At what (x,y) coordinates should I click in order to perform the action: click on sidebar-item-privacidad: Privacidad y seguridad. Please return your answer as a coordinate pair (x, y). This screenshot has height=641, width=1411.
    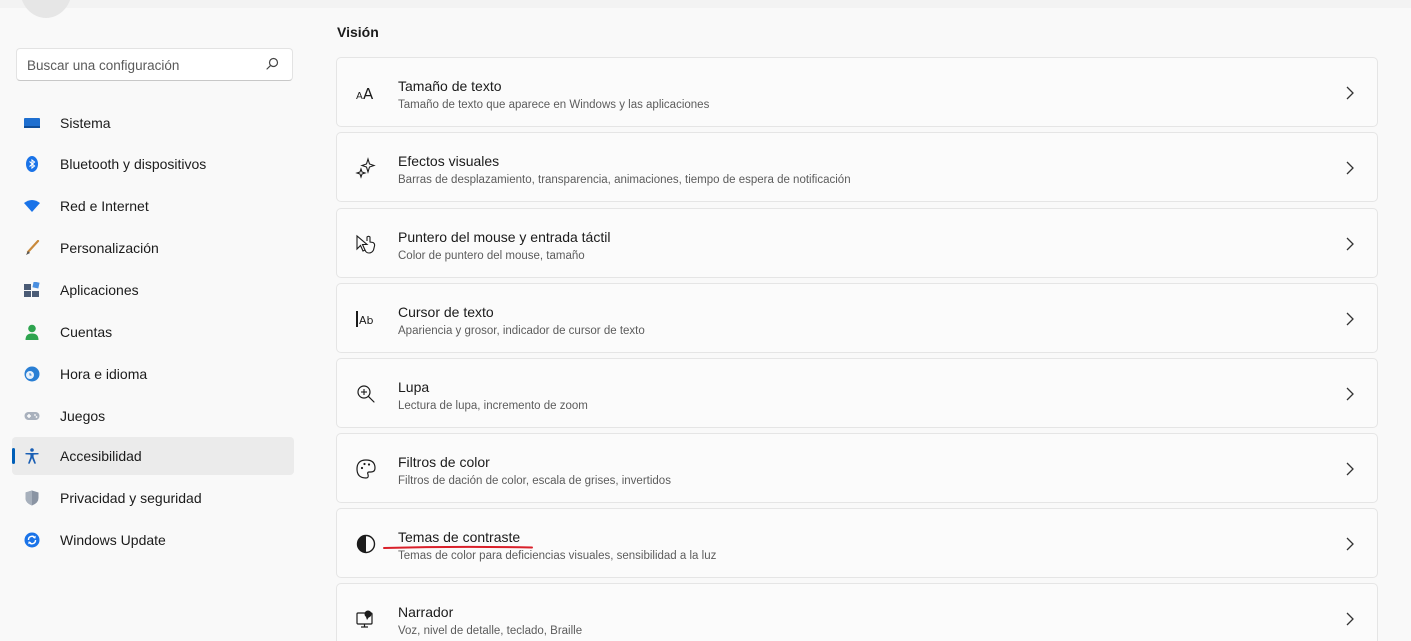
    Looking at the image, I should click on (155, 498).